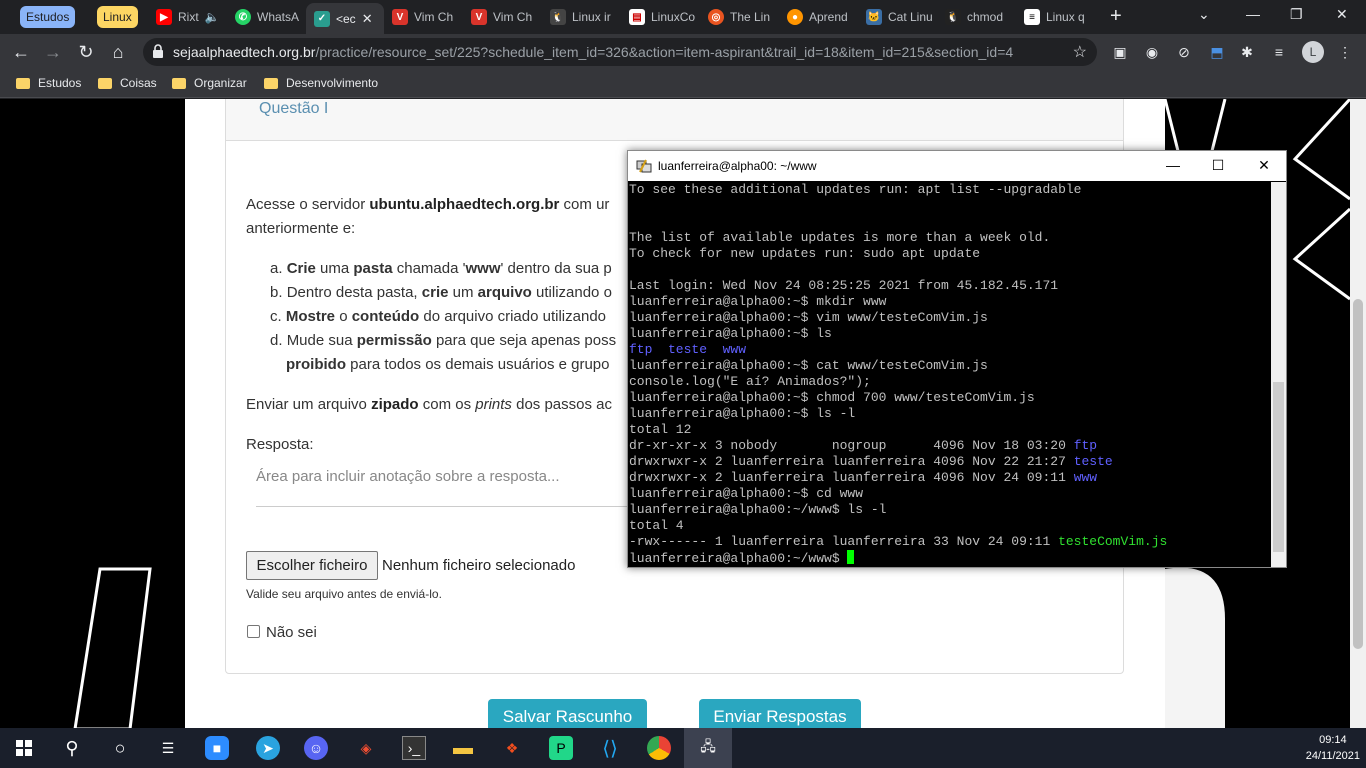 This screenshot has height=768, width=1366. What do you see at coordinates (1204, 14) in the screenshot?
I see `tab-search-icon: ⌄` at bounding box center [1204, 14].